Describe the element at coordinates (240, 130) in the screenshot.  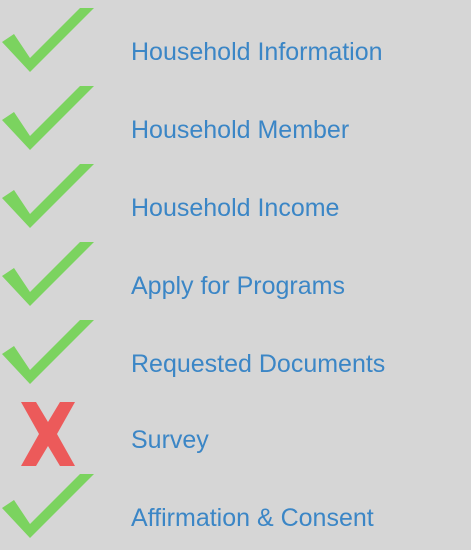
I see `step-link-household-member: Household Member` at that location.